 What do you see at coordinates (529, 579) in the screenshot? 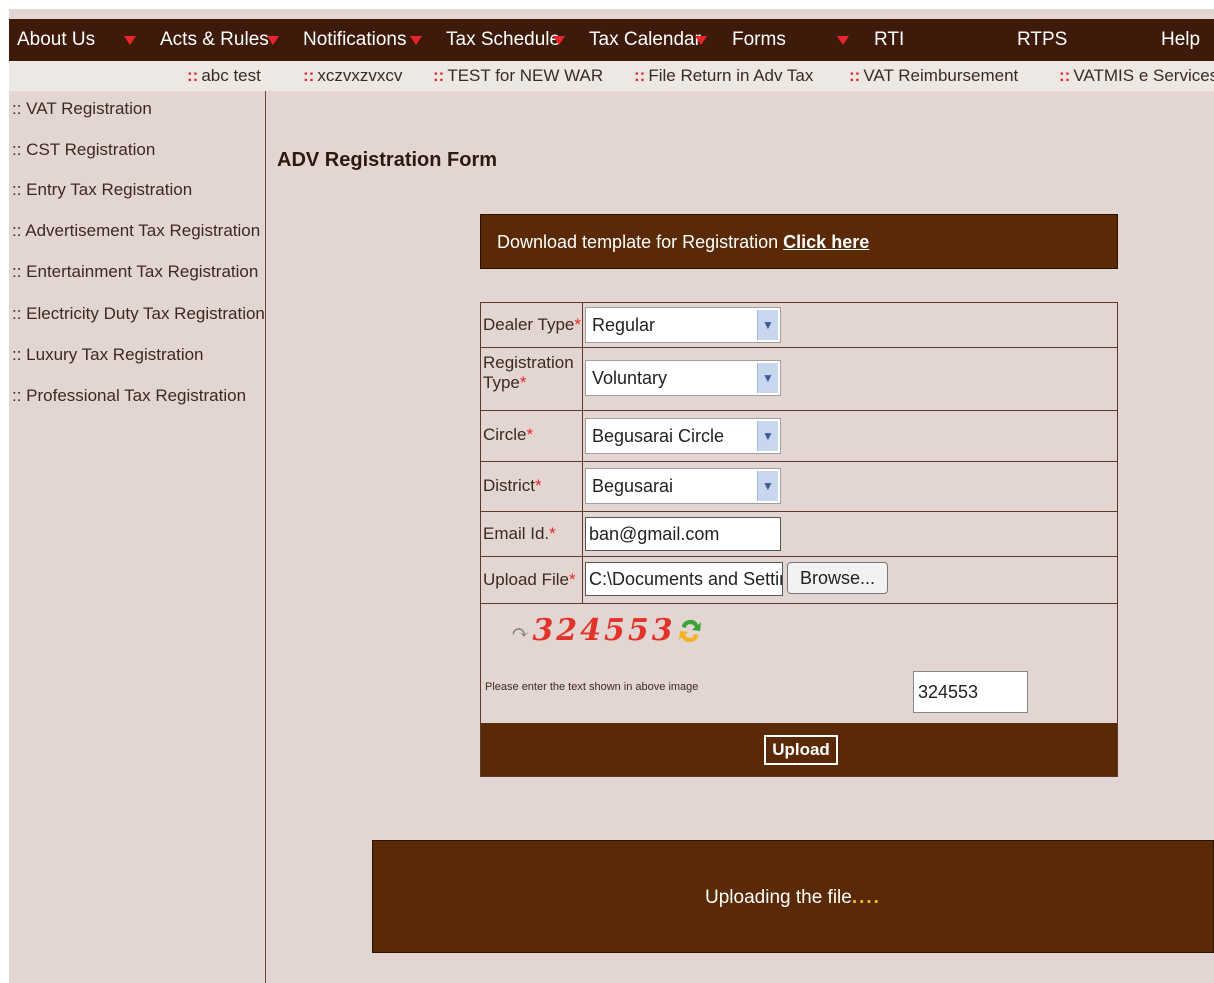
I see `upload-file-label: Upload File*` at bounding box center [529, 579].